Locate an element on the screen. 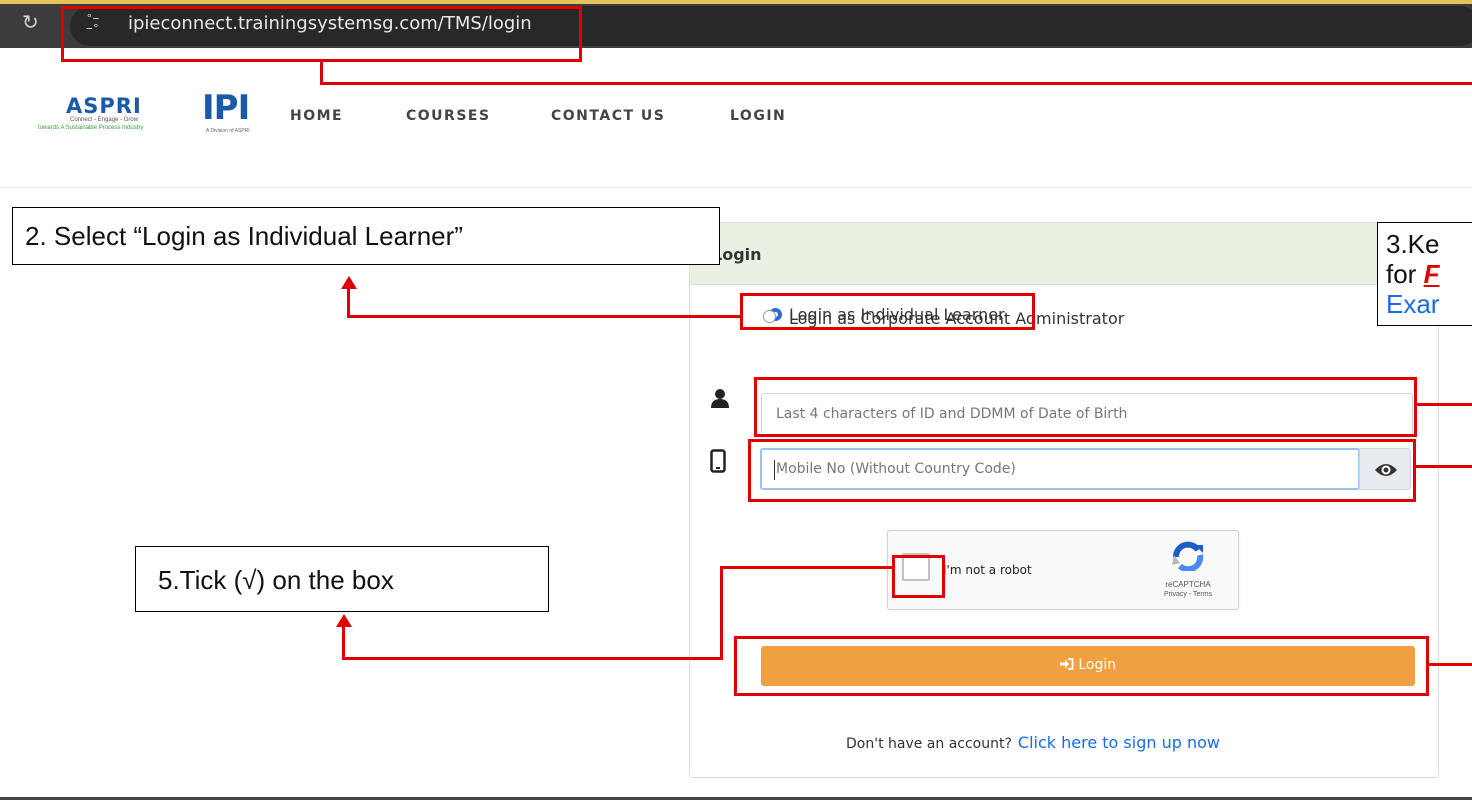 The image size is (1472, 800). nav-contact-us: CONTACT US is located at coordinates (608, 116).